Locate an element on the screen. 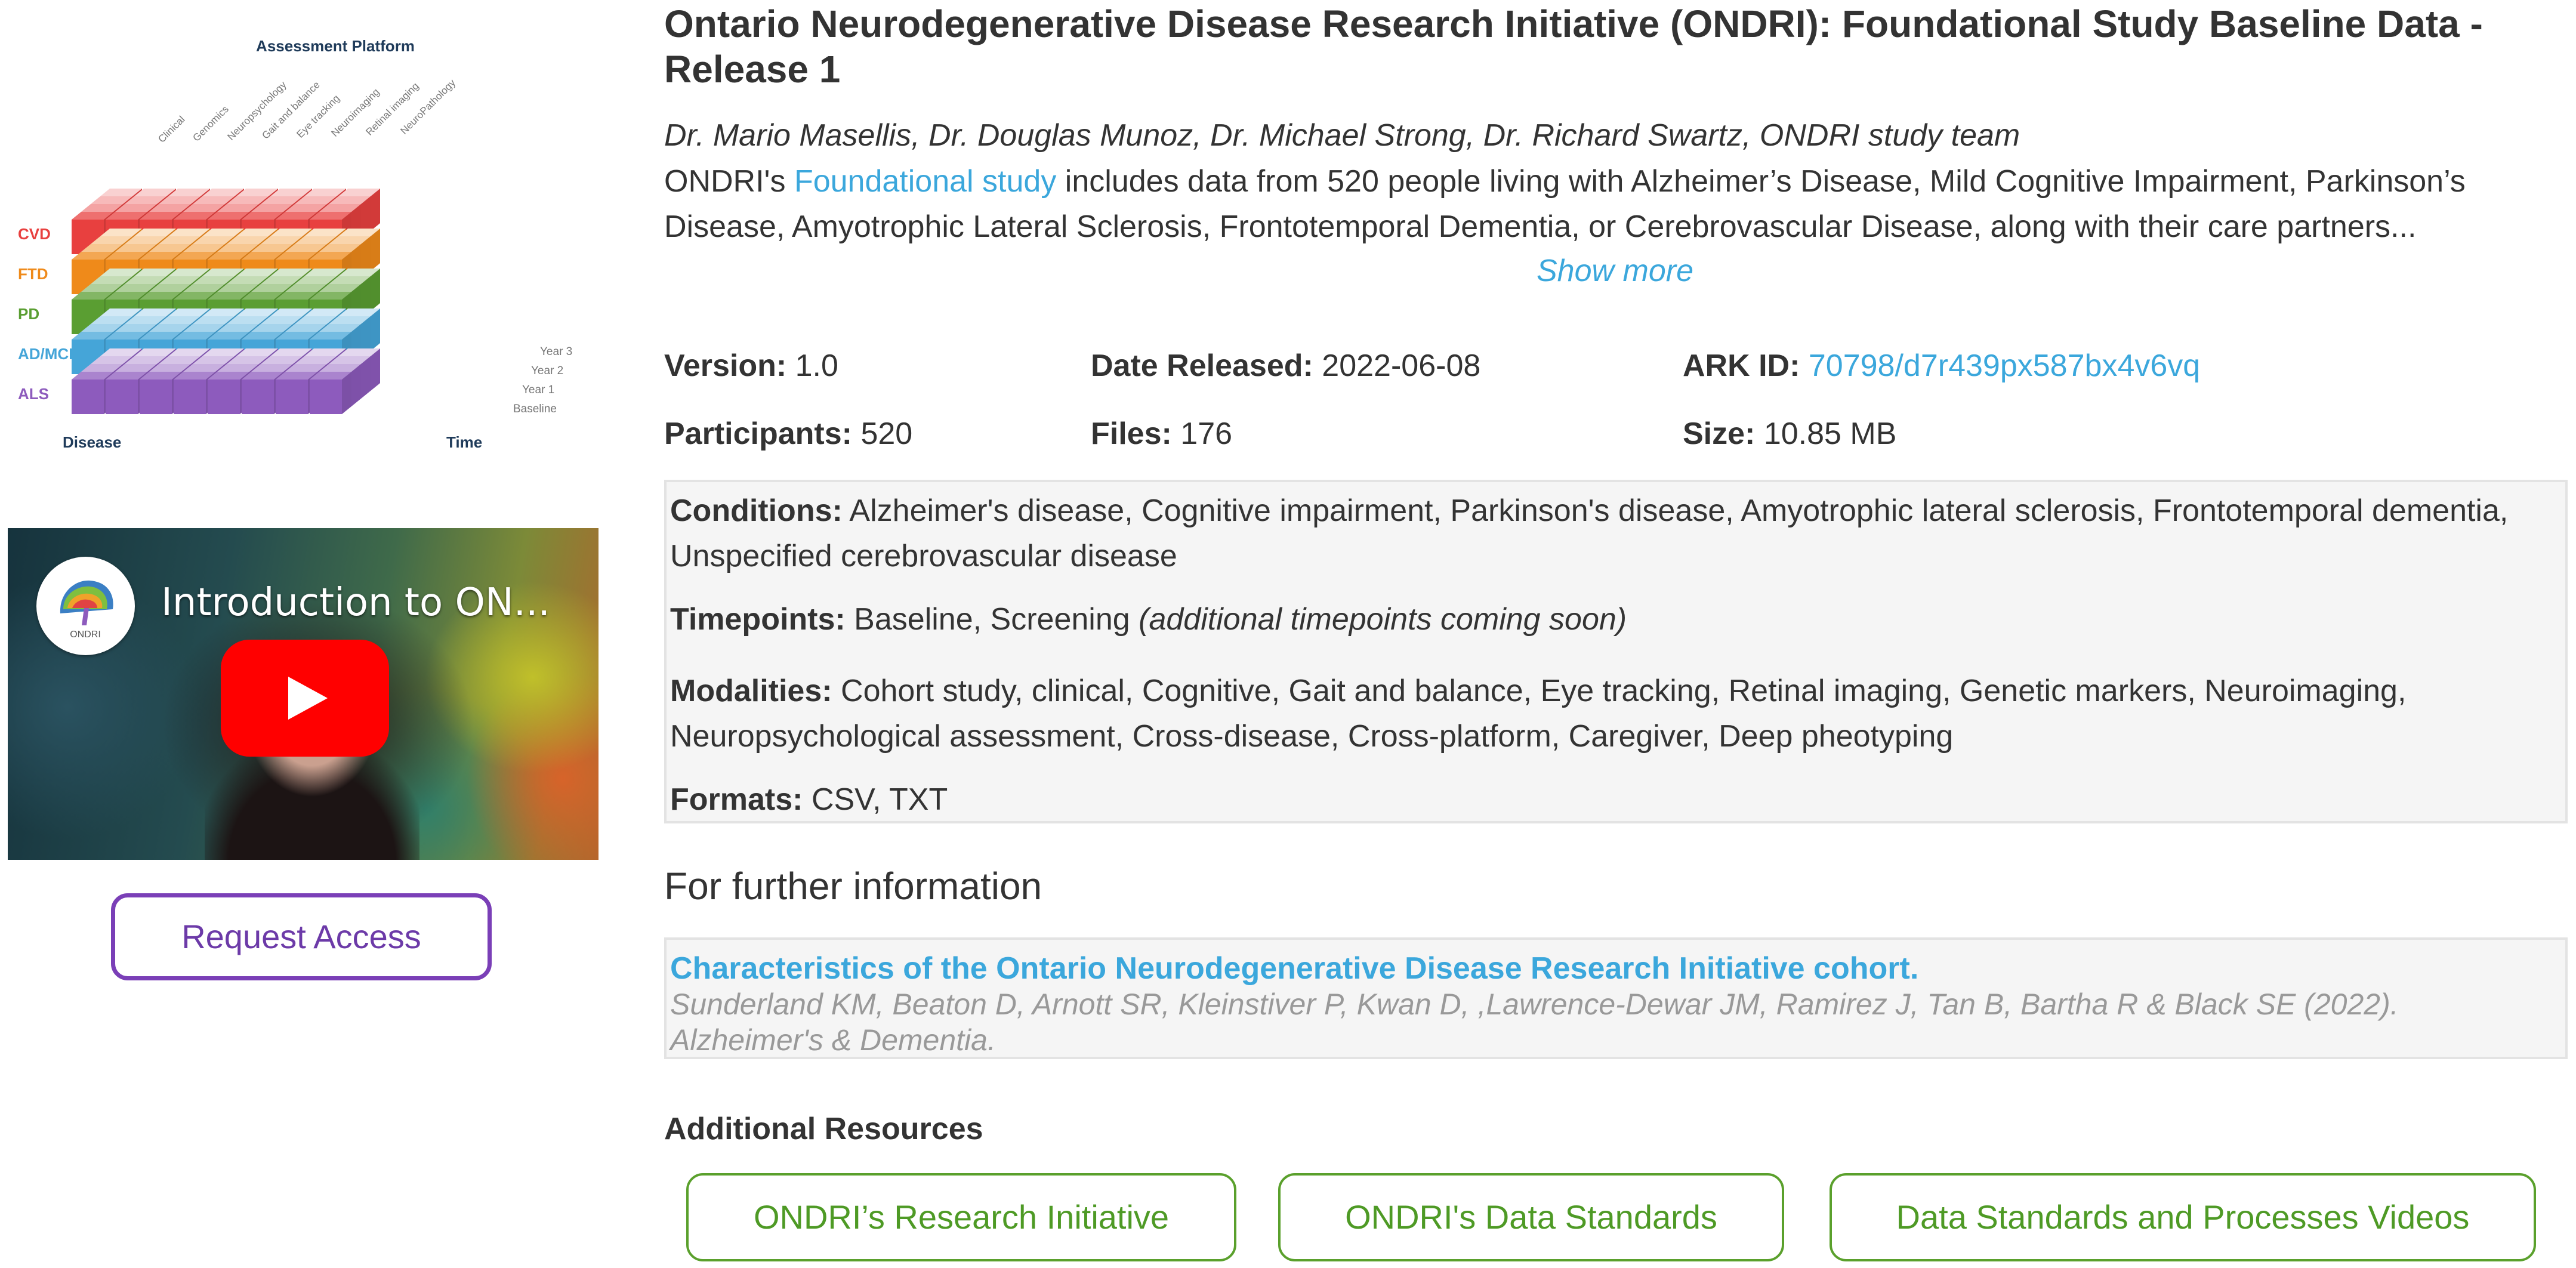  timepoints-label: Timepoints: is located at coordinates (758, 619).